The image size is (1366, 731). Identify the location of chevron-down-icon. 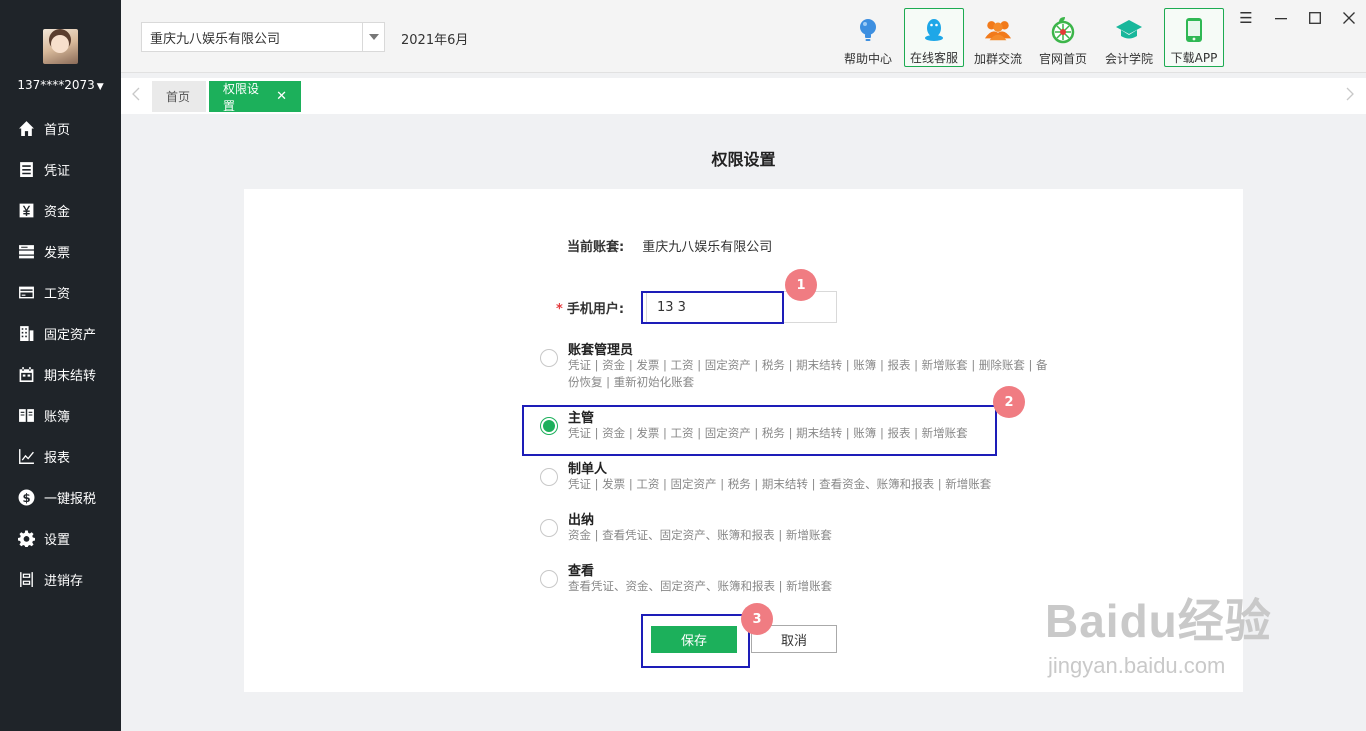
(373, 37).